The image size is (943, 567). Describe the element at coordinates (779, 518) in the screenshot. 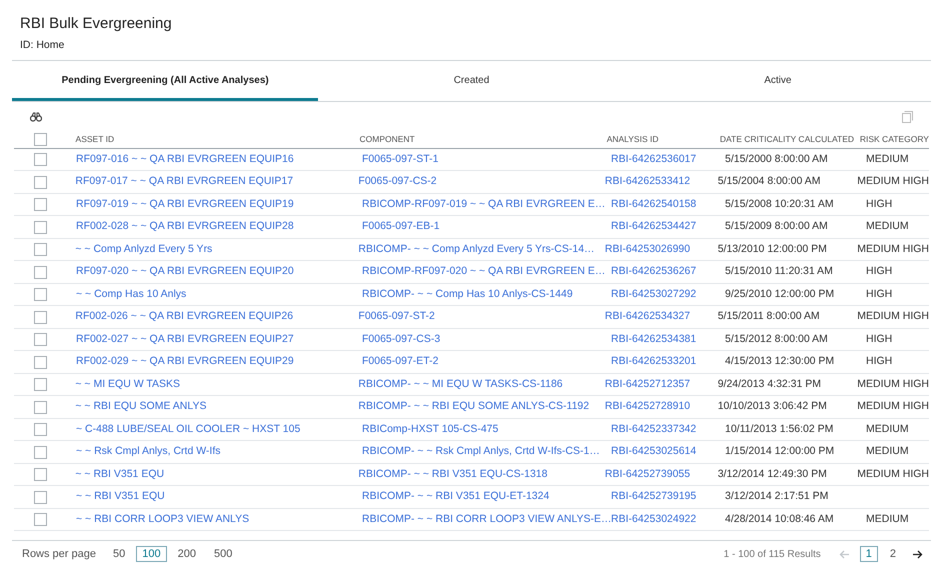

I see `table-cell: 4/28/2014 10:08:46 AM` at that location.